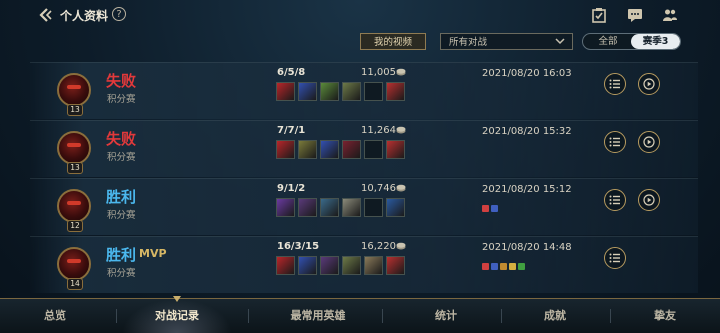 This screenshot has width=720, height=333. I want to click on chat-icon, so click(635, 15).